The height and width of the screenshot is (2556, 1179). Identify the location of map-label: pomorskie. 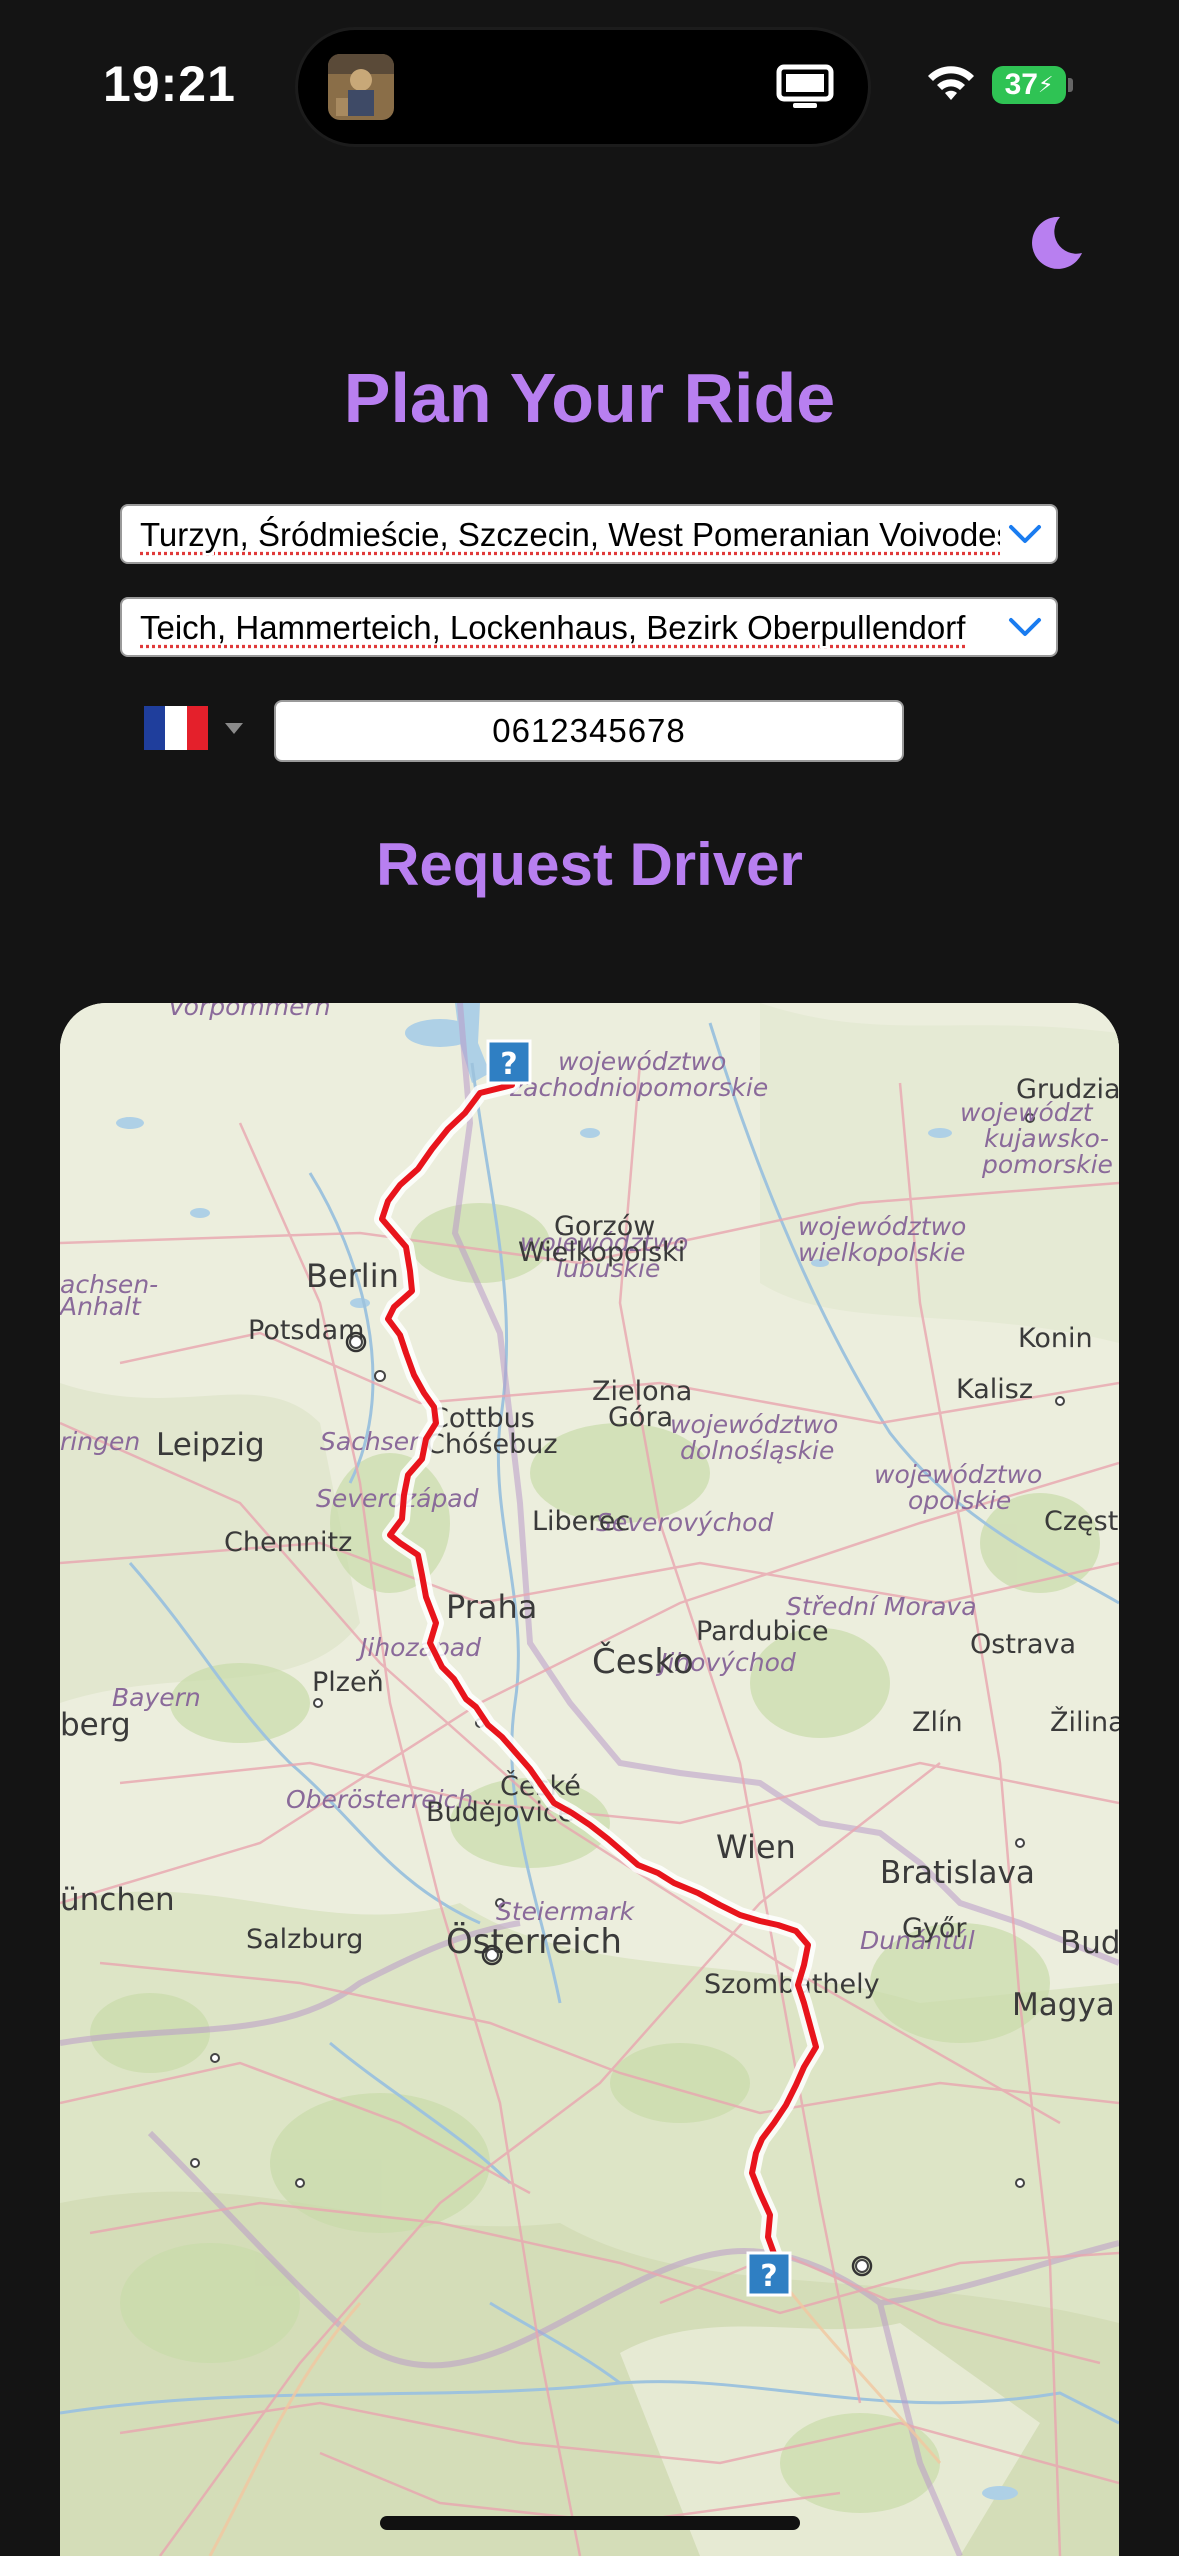
(1047, 1164).